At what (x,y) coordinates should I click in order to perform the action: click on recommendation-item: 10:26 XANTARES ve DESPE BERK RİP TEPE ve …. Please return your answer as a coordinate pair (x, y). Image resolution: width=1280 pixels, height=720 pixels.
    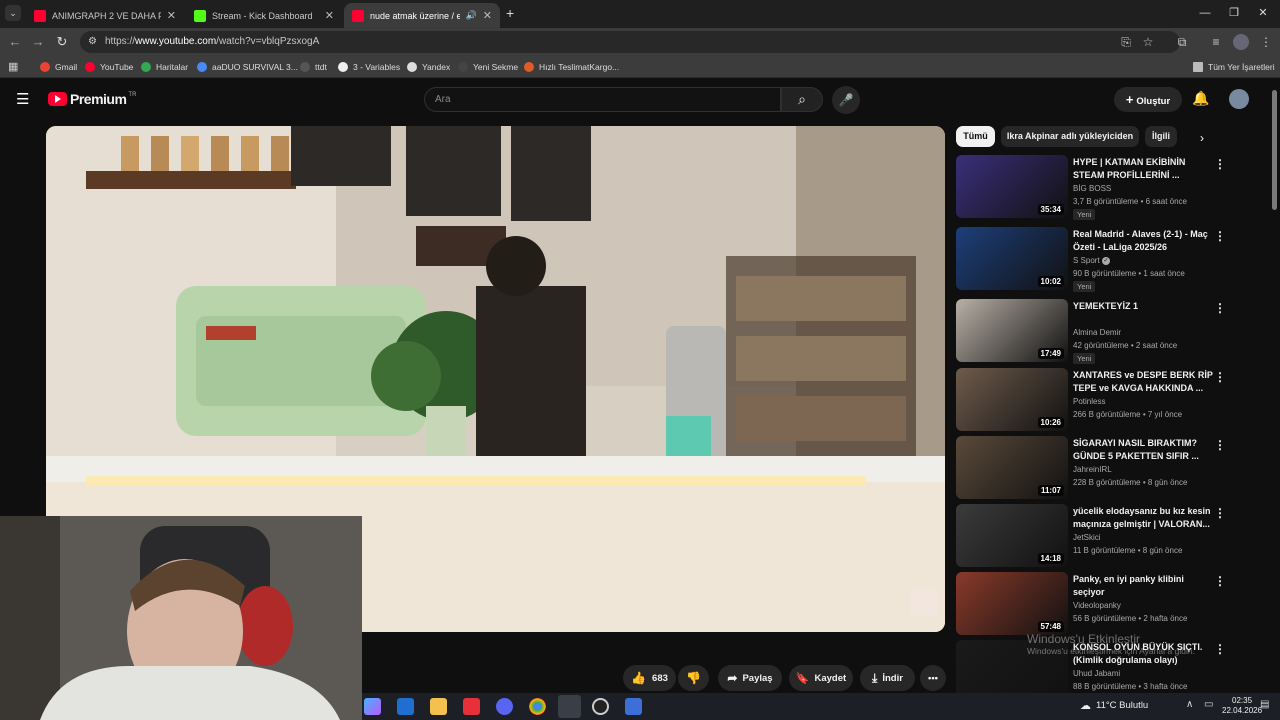
    Looking at the image, I should click on (1091, 400).